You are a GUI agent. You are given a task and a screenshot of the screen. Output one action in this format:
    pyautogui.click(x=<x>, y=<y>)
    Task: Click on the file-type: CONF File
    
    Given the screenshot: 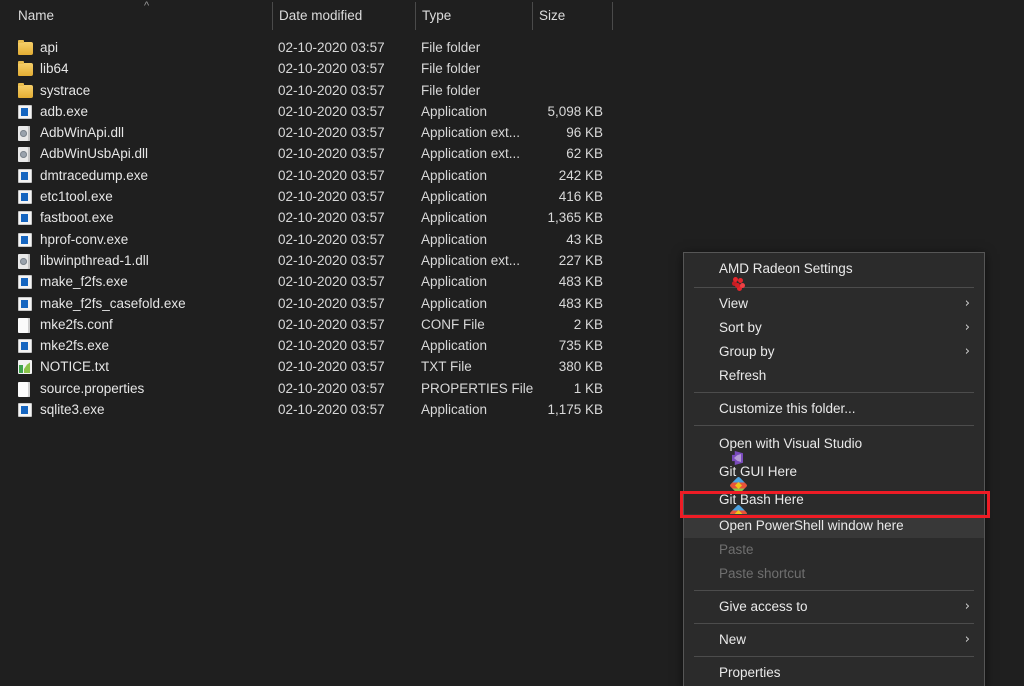 What is the action you would take?
    pyautogui.click(x=453, y=324)
    